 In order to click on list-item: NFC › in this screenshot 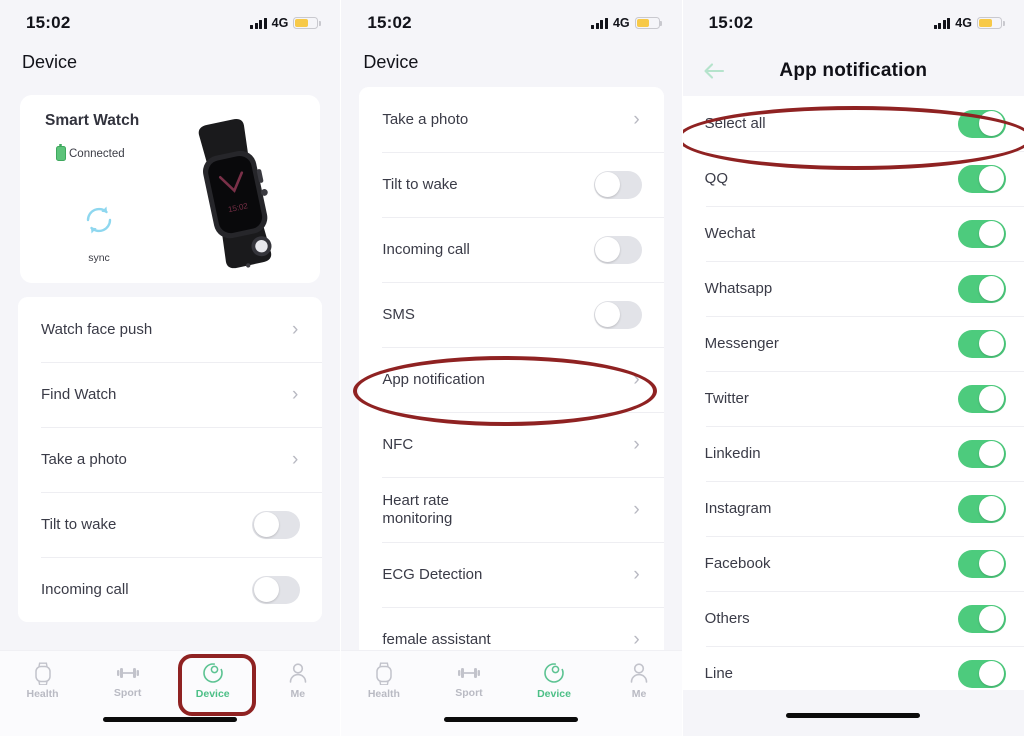, I will do `click(511, 444)`.